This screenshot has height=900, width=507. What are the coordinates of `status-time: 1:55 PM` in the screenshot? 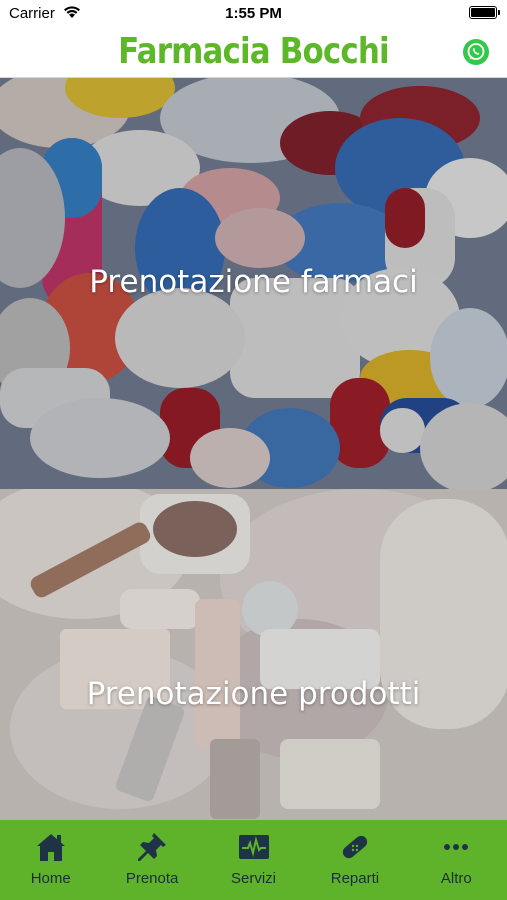 It's located at (253, 13).